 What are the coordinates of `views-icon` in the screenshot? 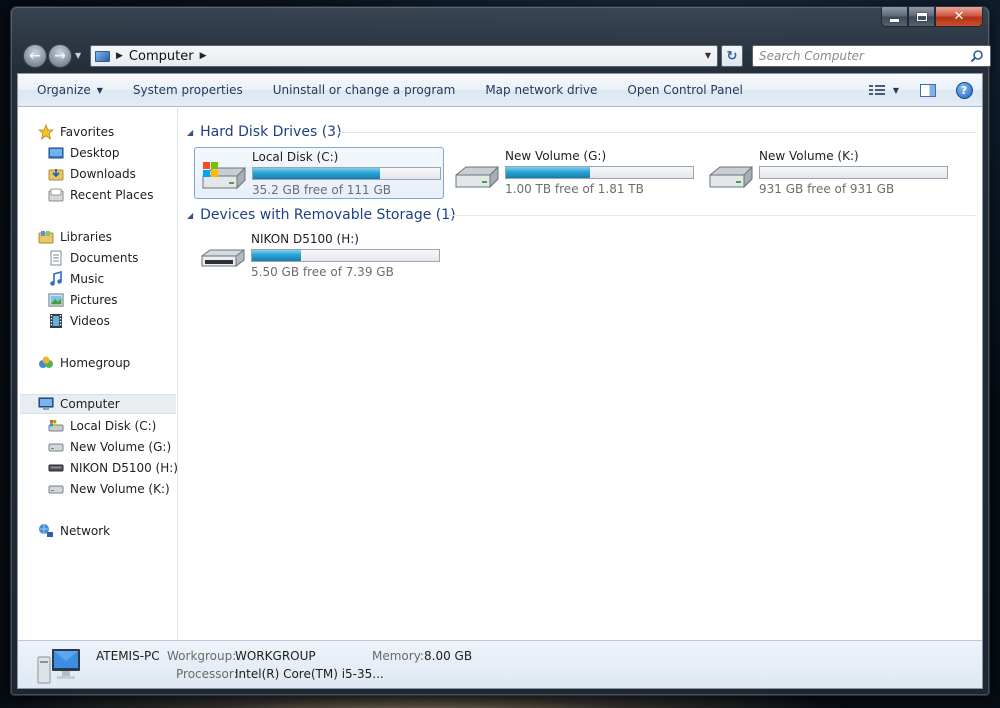 It's located at (876, 90).